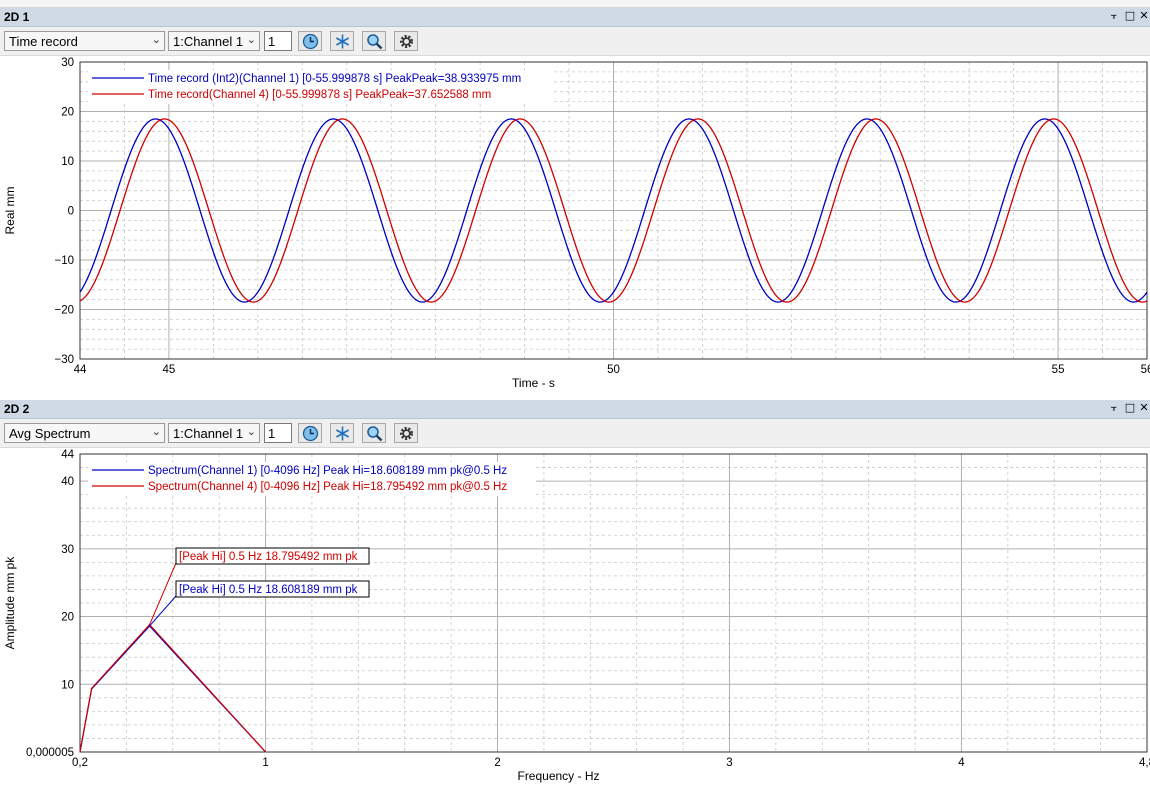 The width and height of the screenshot is (1150, 787). What do you see at coordinates (67, 455) in the screenshot?
I see `y-tick-label: 44` at bounding box center [67, 455].